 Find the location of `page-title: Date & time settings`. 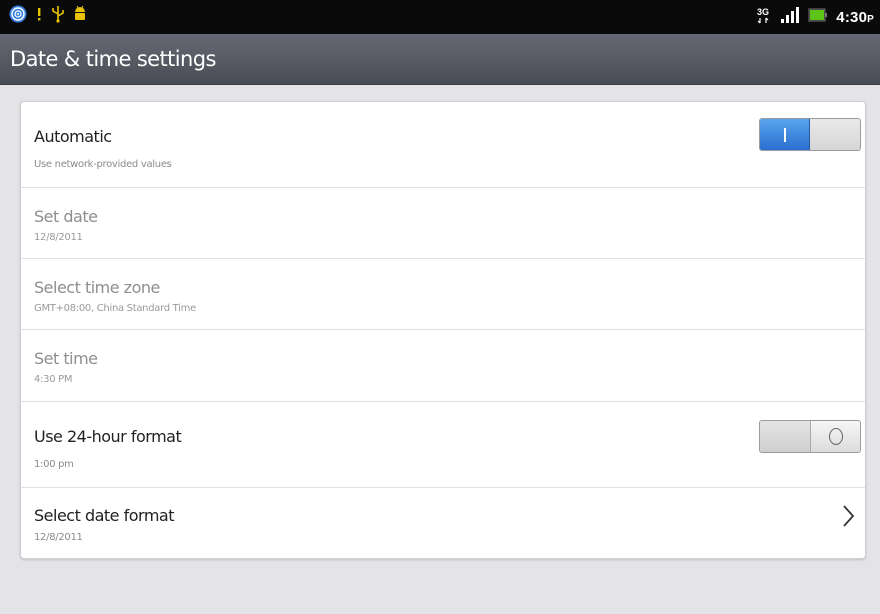

page-title: Date & time settings is located at coordinates (113, 59).